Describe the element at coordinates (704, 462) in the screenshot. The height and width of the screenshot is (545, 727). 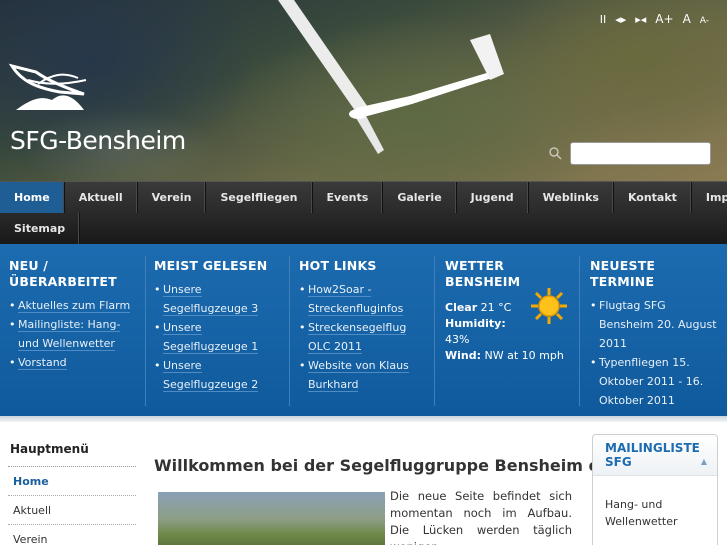
I see `collapse-arrow-icon: ▲` at that location.